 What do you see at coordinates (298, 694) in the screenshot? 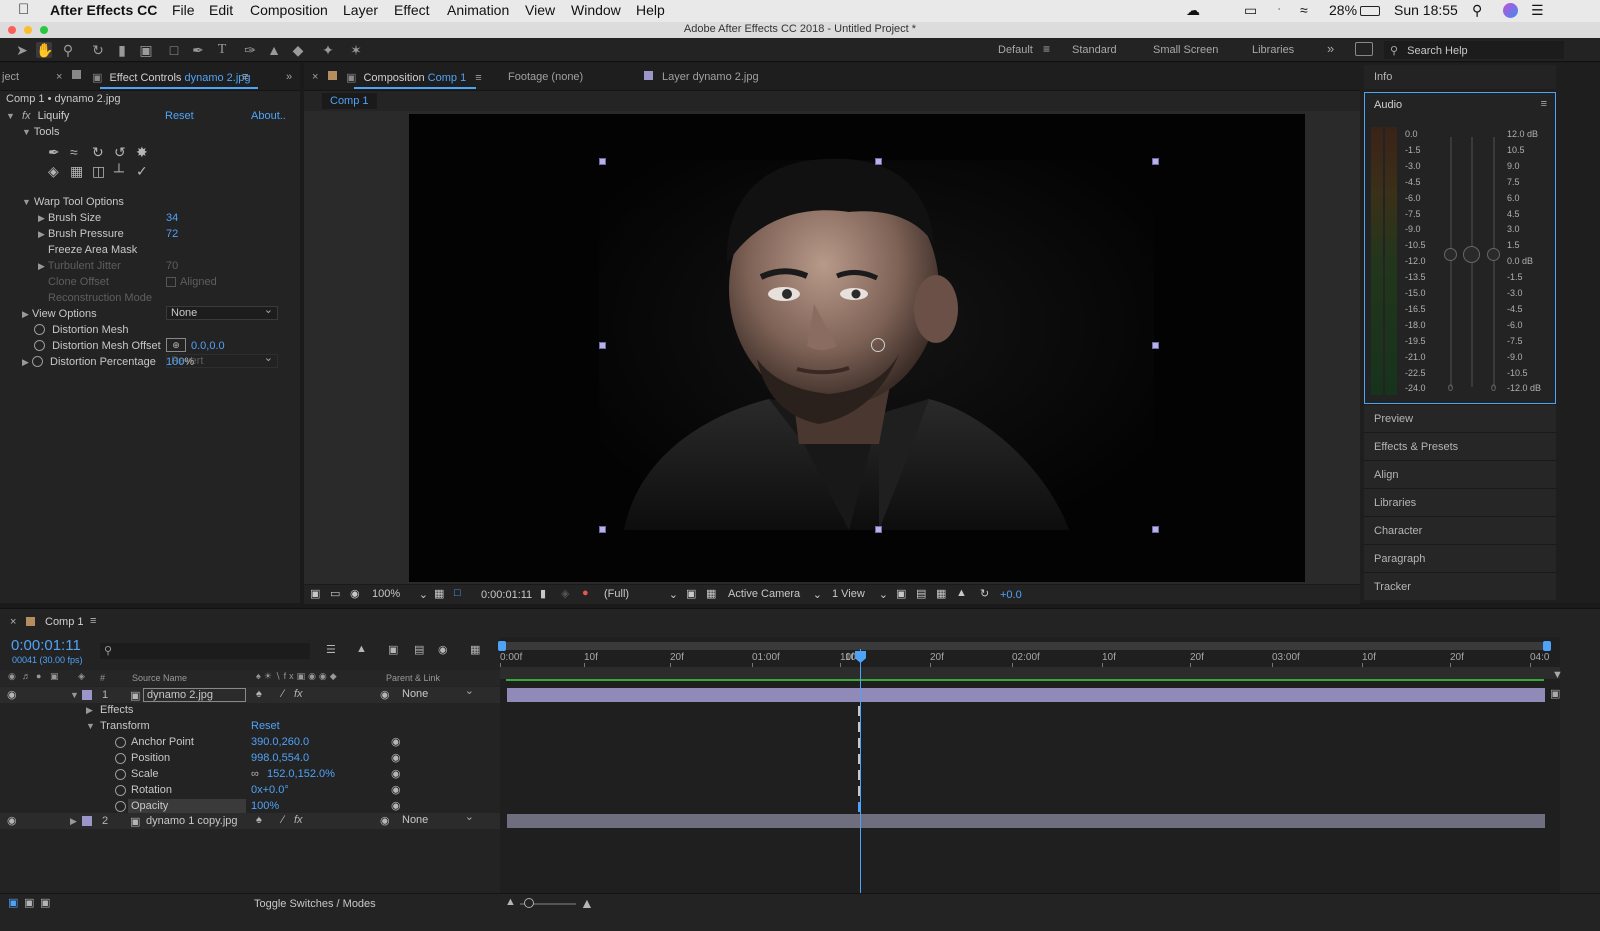
I see `effect-switch-icon: fx` at bounding box center [298, 694].